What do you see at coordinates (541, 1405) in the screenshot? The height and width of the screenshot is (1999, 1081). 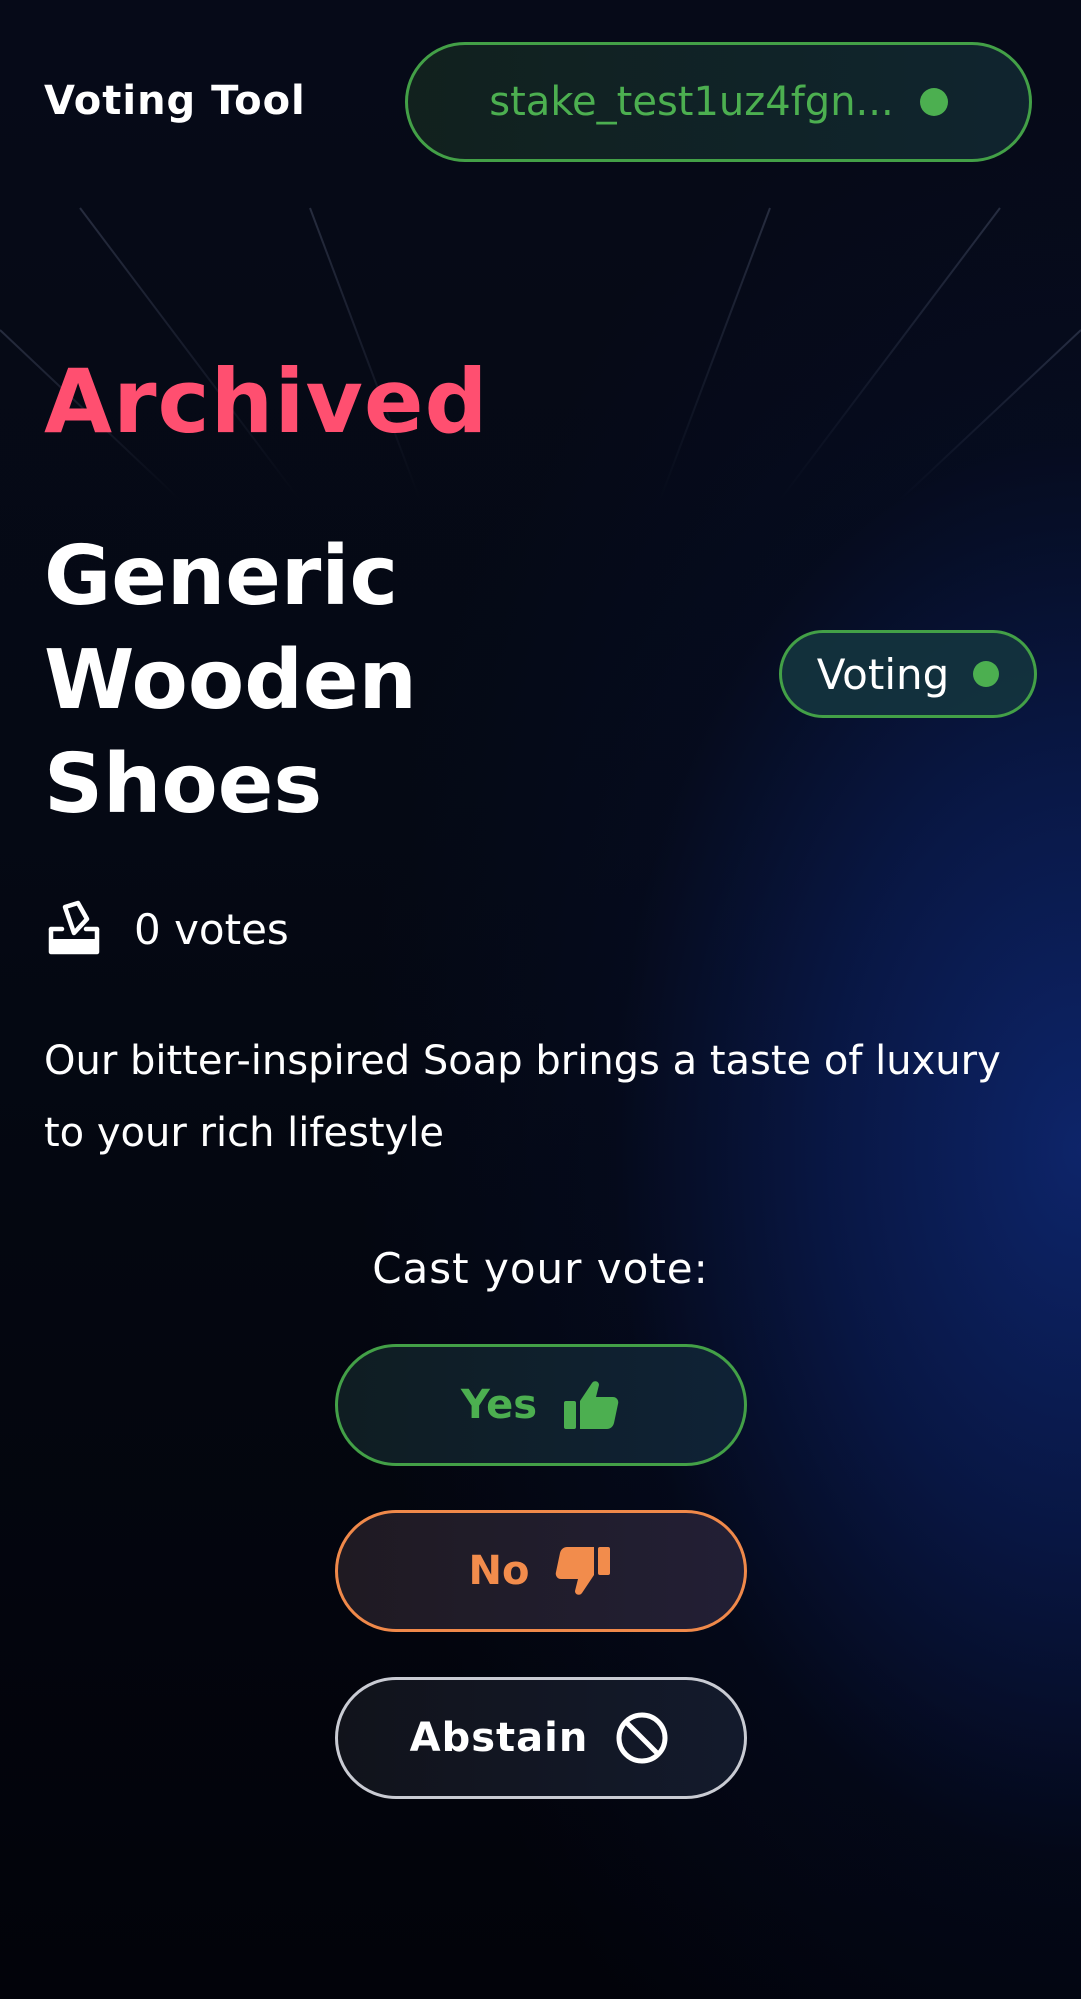 I see `vote-yes-button: Yes` at bounding box center [541, 1405].